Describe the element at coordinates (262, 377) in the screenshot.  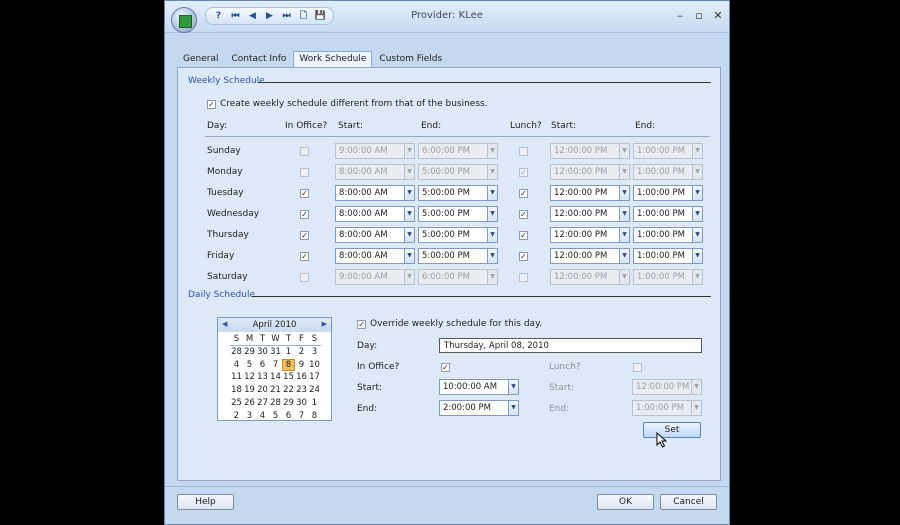
I see `calendar-day: 13` at that location.